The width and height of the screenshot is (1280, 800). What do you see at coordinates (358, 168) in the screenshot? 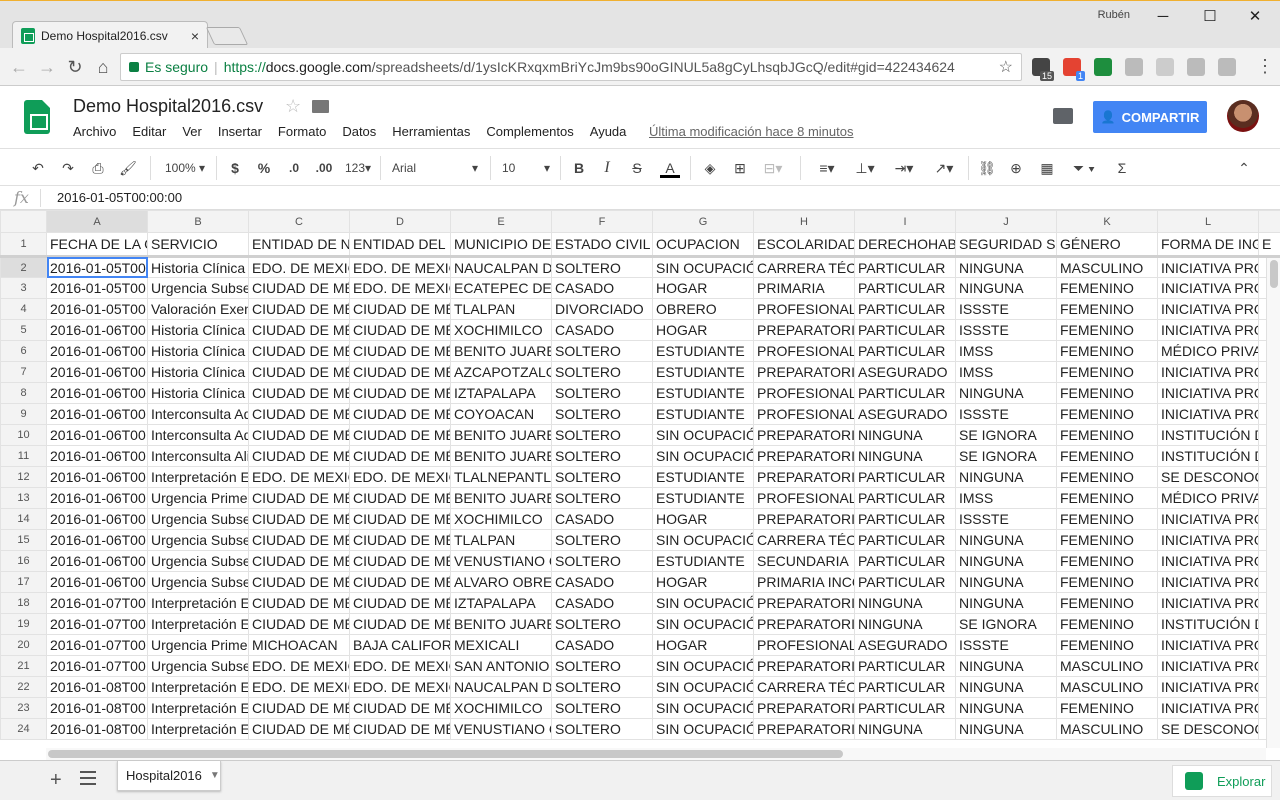
I see `more-formats-button: 123▾` at bounding box center [358, 168].